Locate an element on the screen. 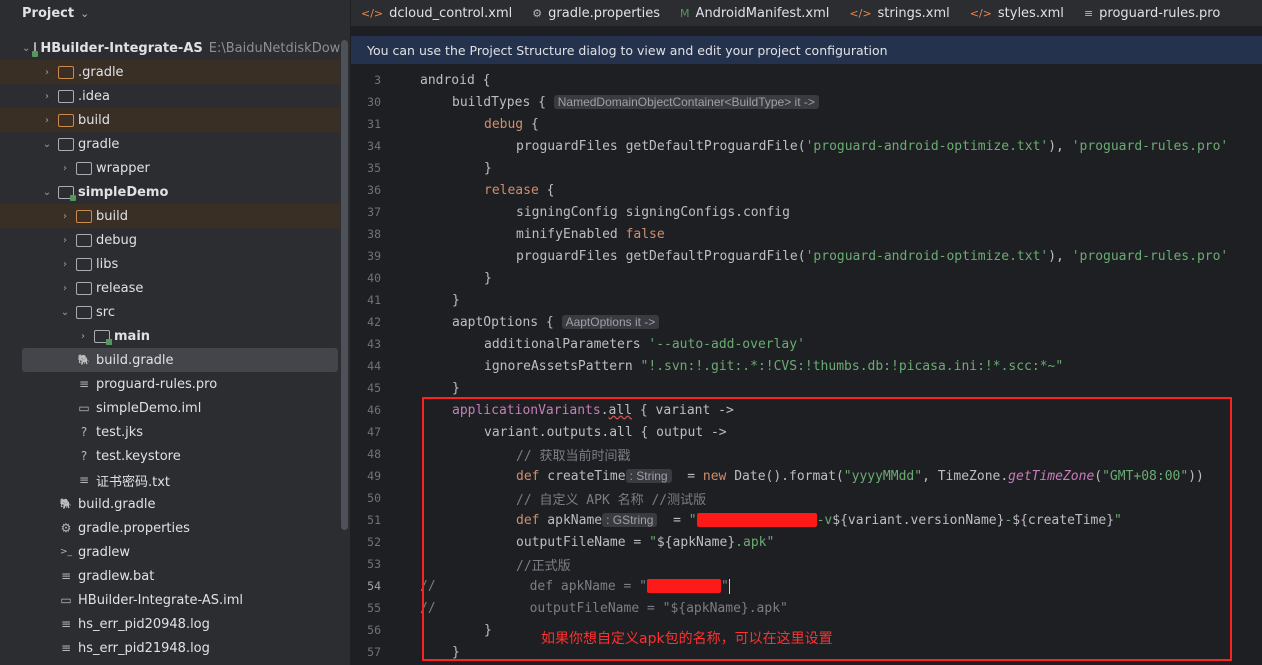 The height and width of the screenshot is (665, 1262). line-number: 31 is located at coordinates (374, 124).